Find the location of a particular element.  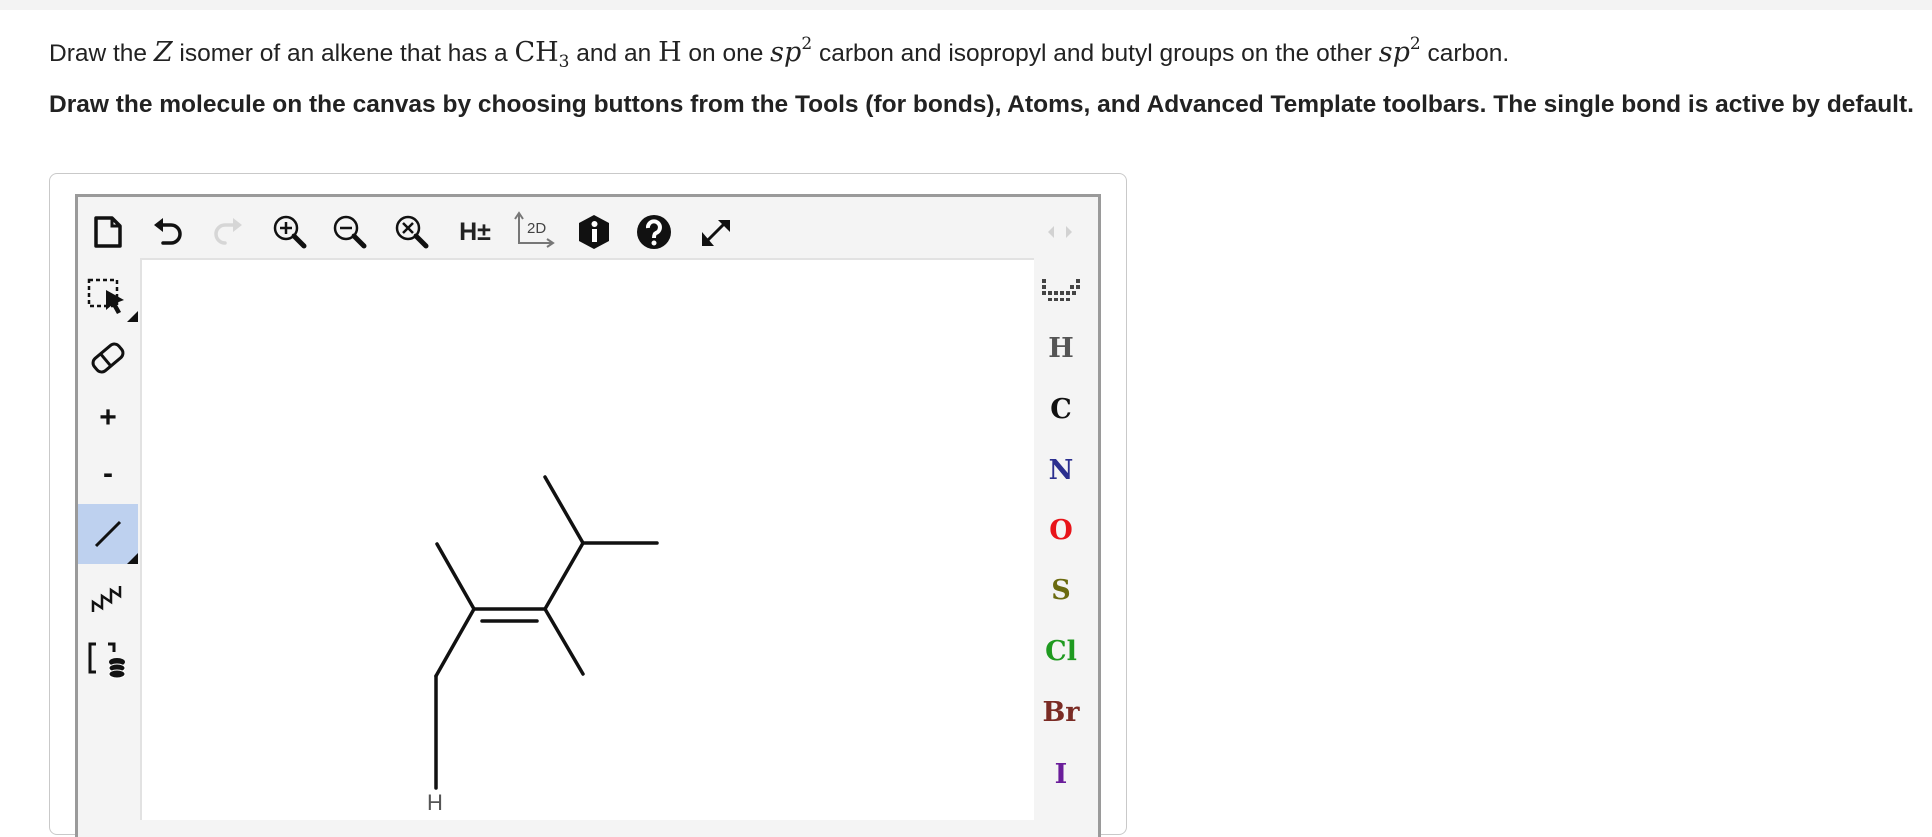

zoom-in-icon is located at coordinates (290, 232).